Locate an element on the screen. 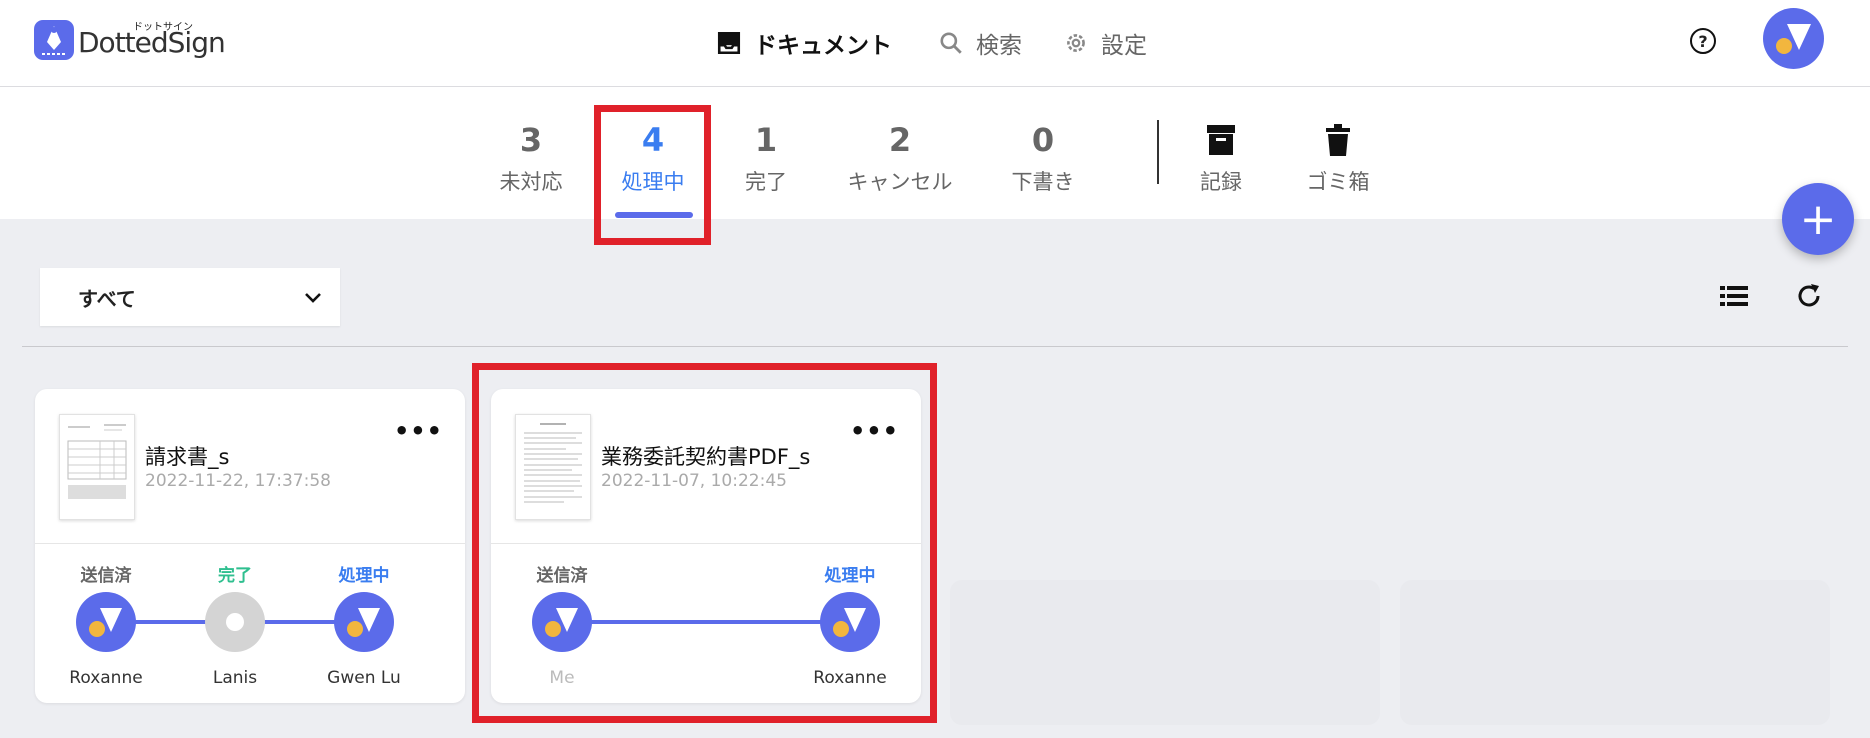  logo-kana: ドットサイン is located at coordinates (163, 27).